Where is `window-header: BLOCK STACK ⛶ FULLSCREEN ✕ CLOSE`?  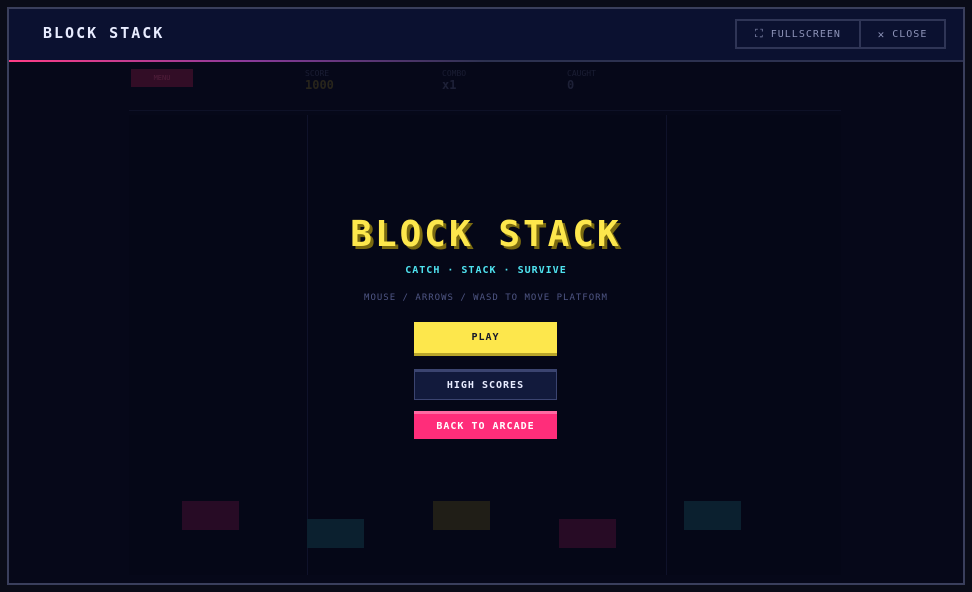 window-header: BLOCK STACK ⛶ FULLSCREEN ✕ CLOSE is located at coordinates (486, 35).